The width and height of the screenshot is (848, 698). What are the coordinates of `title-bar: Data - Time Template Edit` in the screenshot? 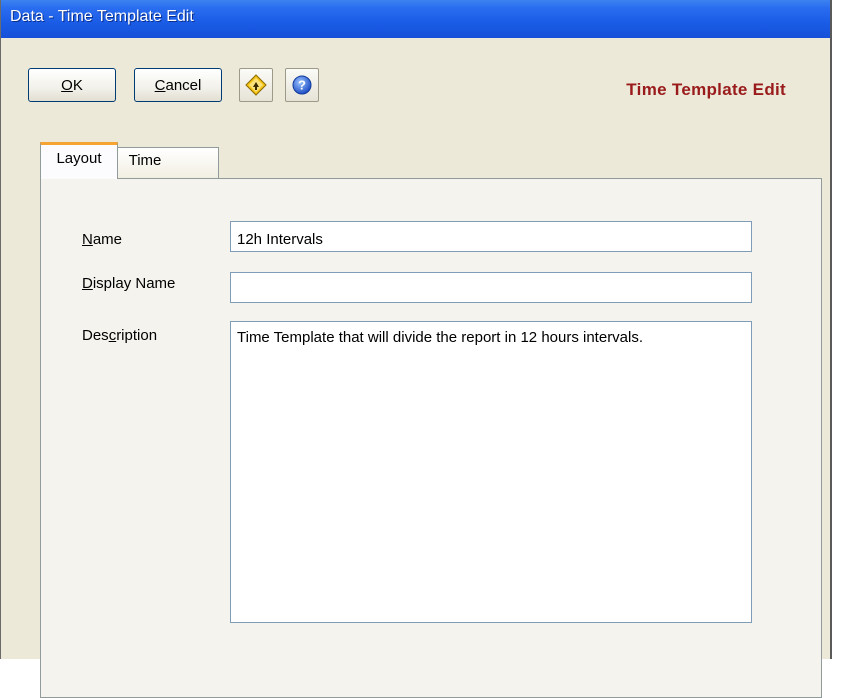 It's located at (415, 19).